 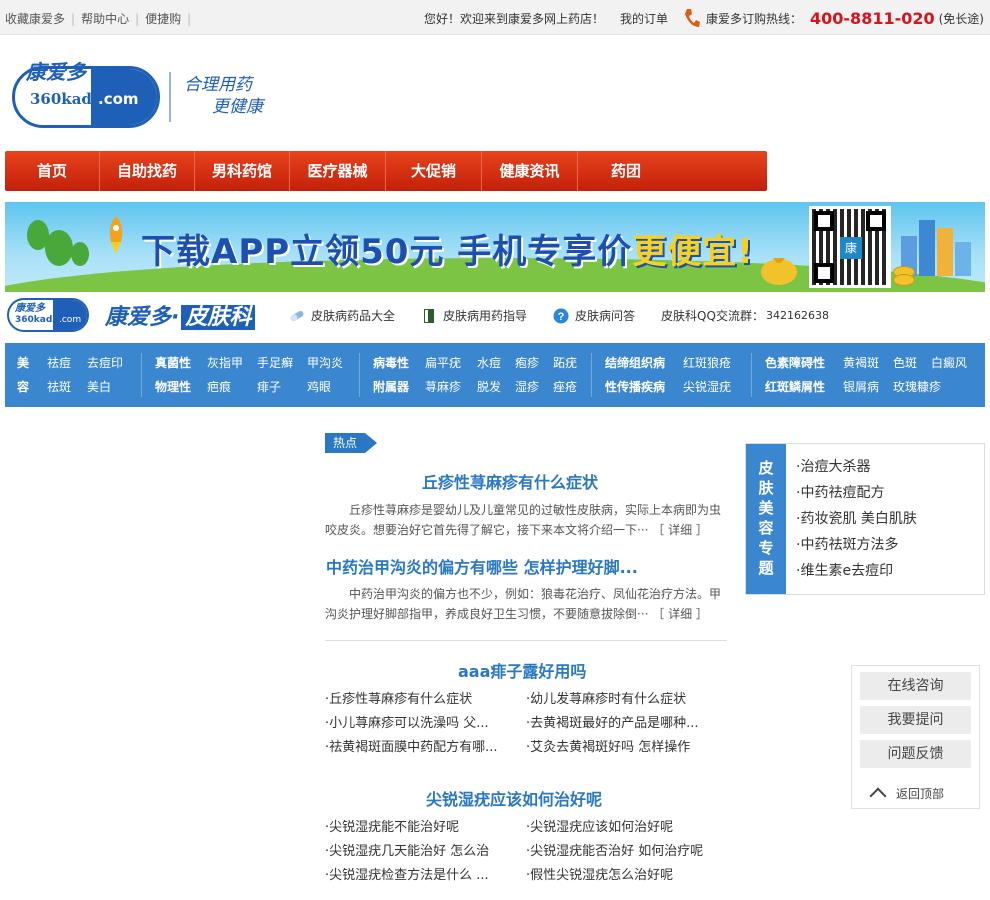 What do you see at coordinates (949, 363) in the screenshot?
I see `category-link: 白癜风` at bounding box center [949, 363].